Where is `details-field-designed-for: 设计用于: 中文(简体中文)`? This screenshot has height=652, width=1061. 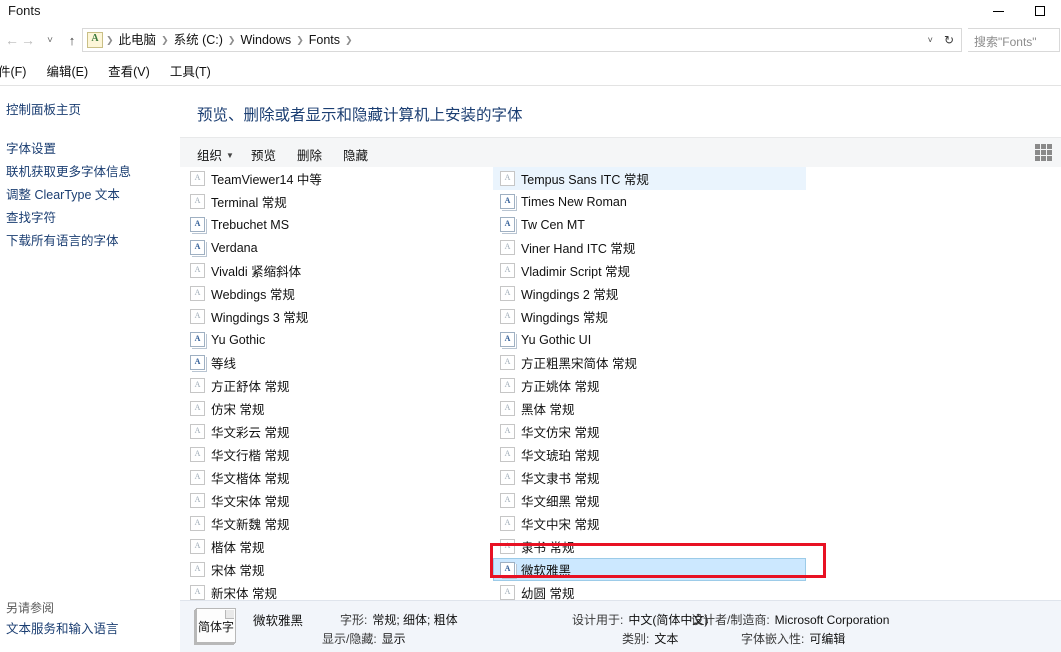
details-field-designed-for: 设计用于: 中文(简体中文) is located at coordinates (640, 619).